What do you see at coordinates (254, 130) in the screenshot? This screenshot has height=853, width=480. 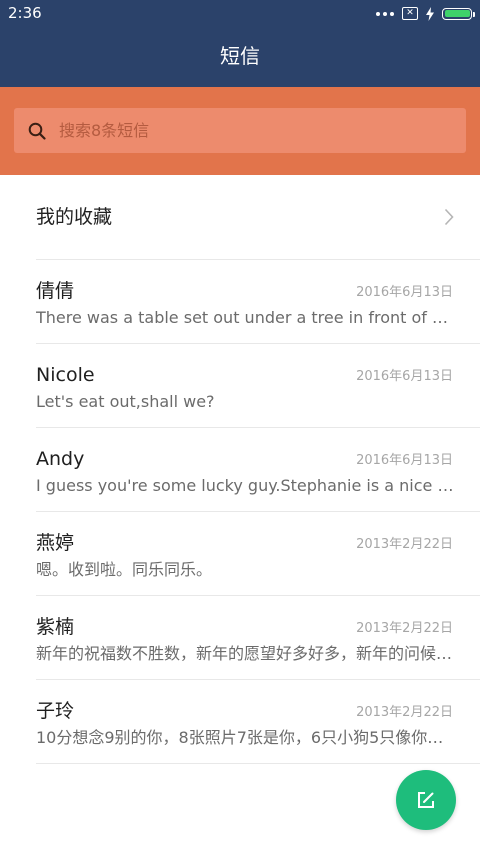 I see `search-input` at bounding box center [254, 130].